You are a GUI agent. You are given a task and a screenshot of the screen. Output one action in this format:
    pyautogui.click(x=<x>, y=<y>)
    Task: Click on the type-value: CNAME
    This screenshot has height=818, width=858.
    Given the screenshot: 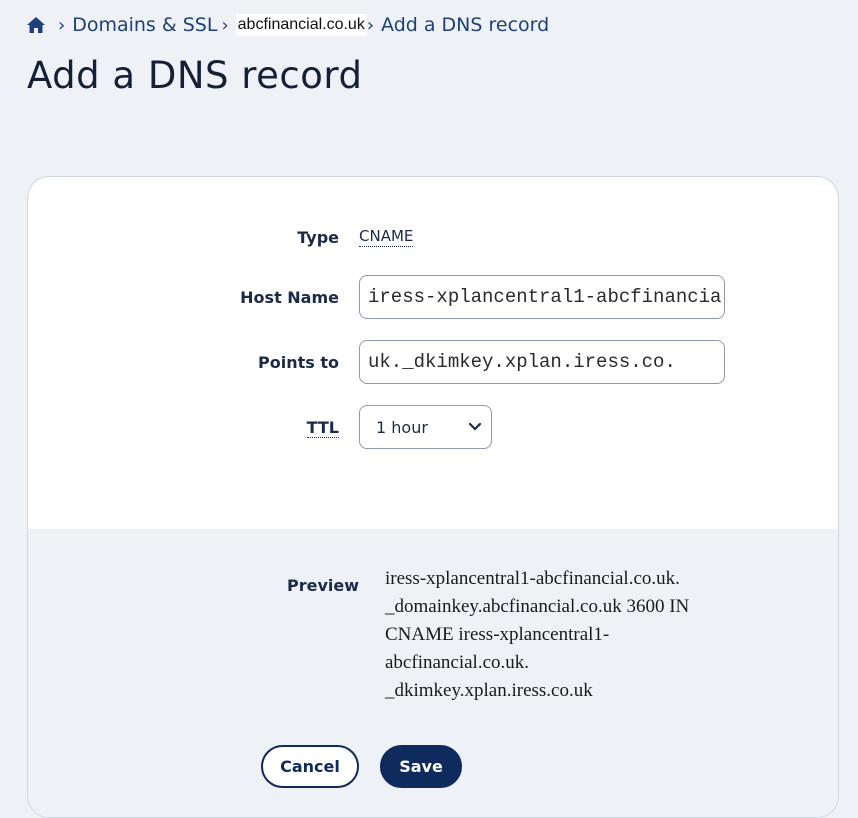 What is the action you would take?
    pyautogui.click(x=386, y=237)
    